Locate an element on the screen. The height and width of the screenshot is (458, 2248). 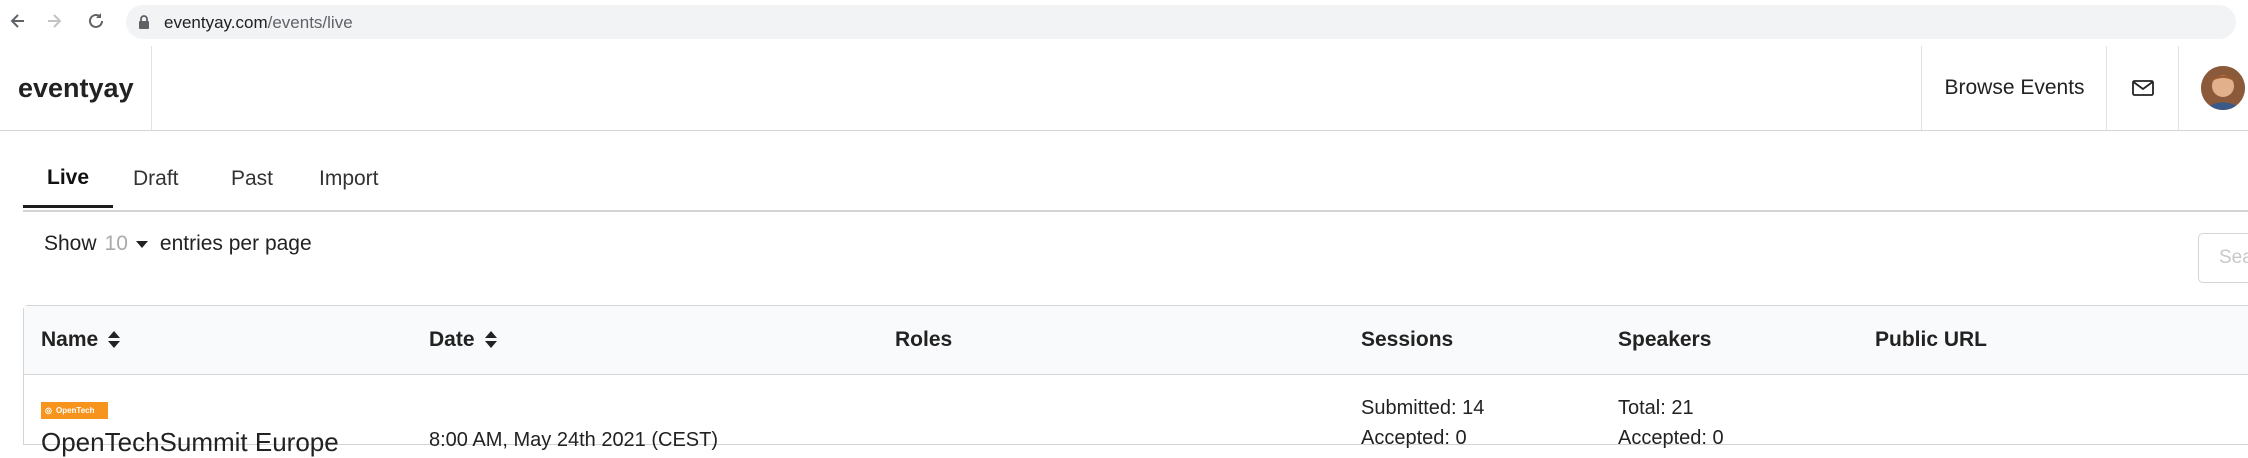
column-header-public-url: Public URL is located at coordinates (1931, 339).